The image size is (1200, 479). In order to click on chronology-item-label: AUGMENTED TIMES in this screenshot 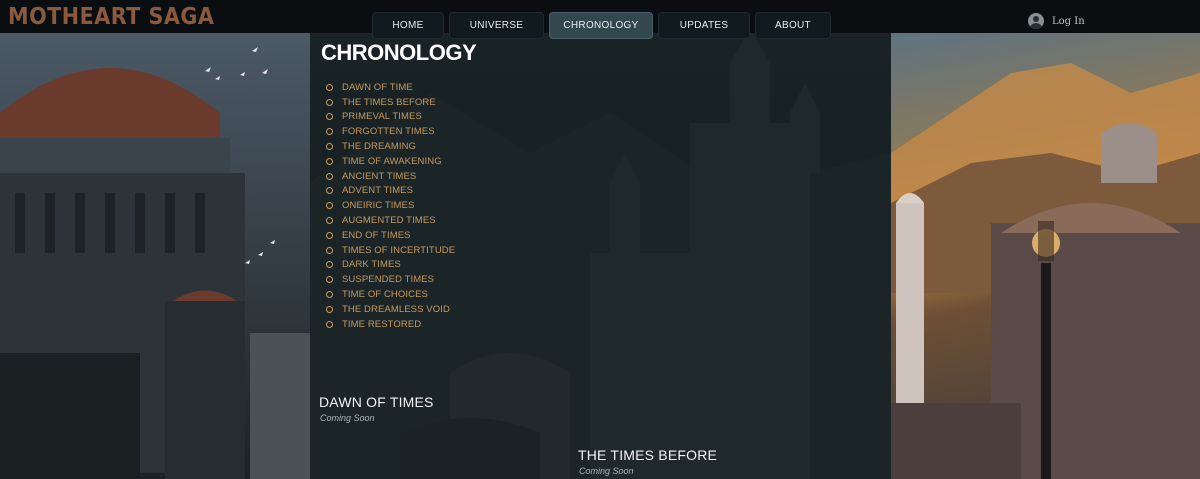, I will do `click(389, 221)`.